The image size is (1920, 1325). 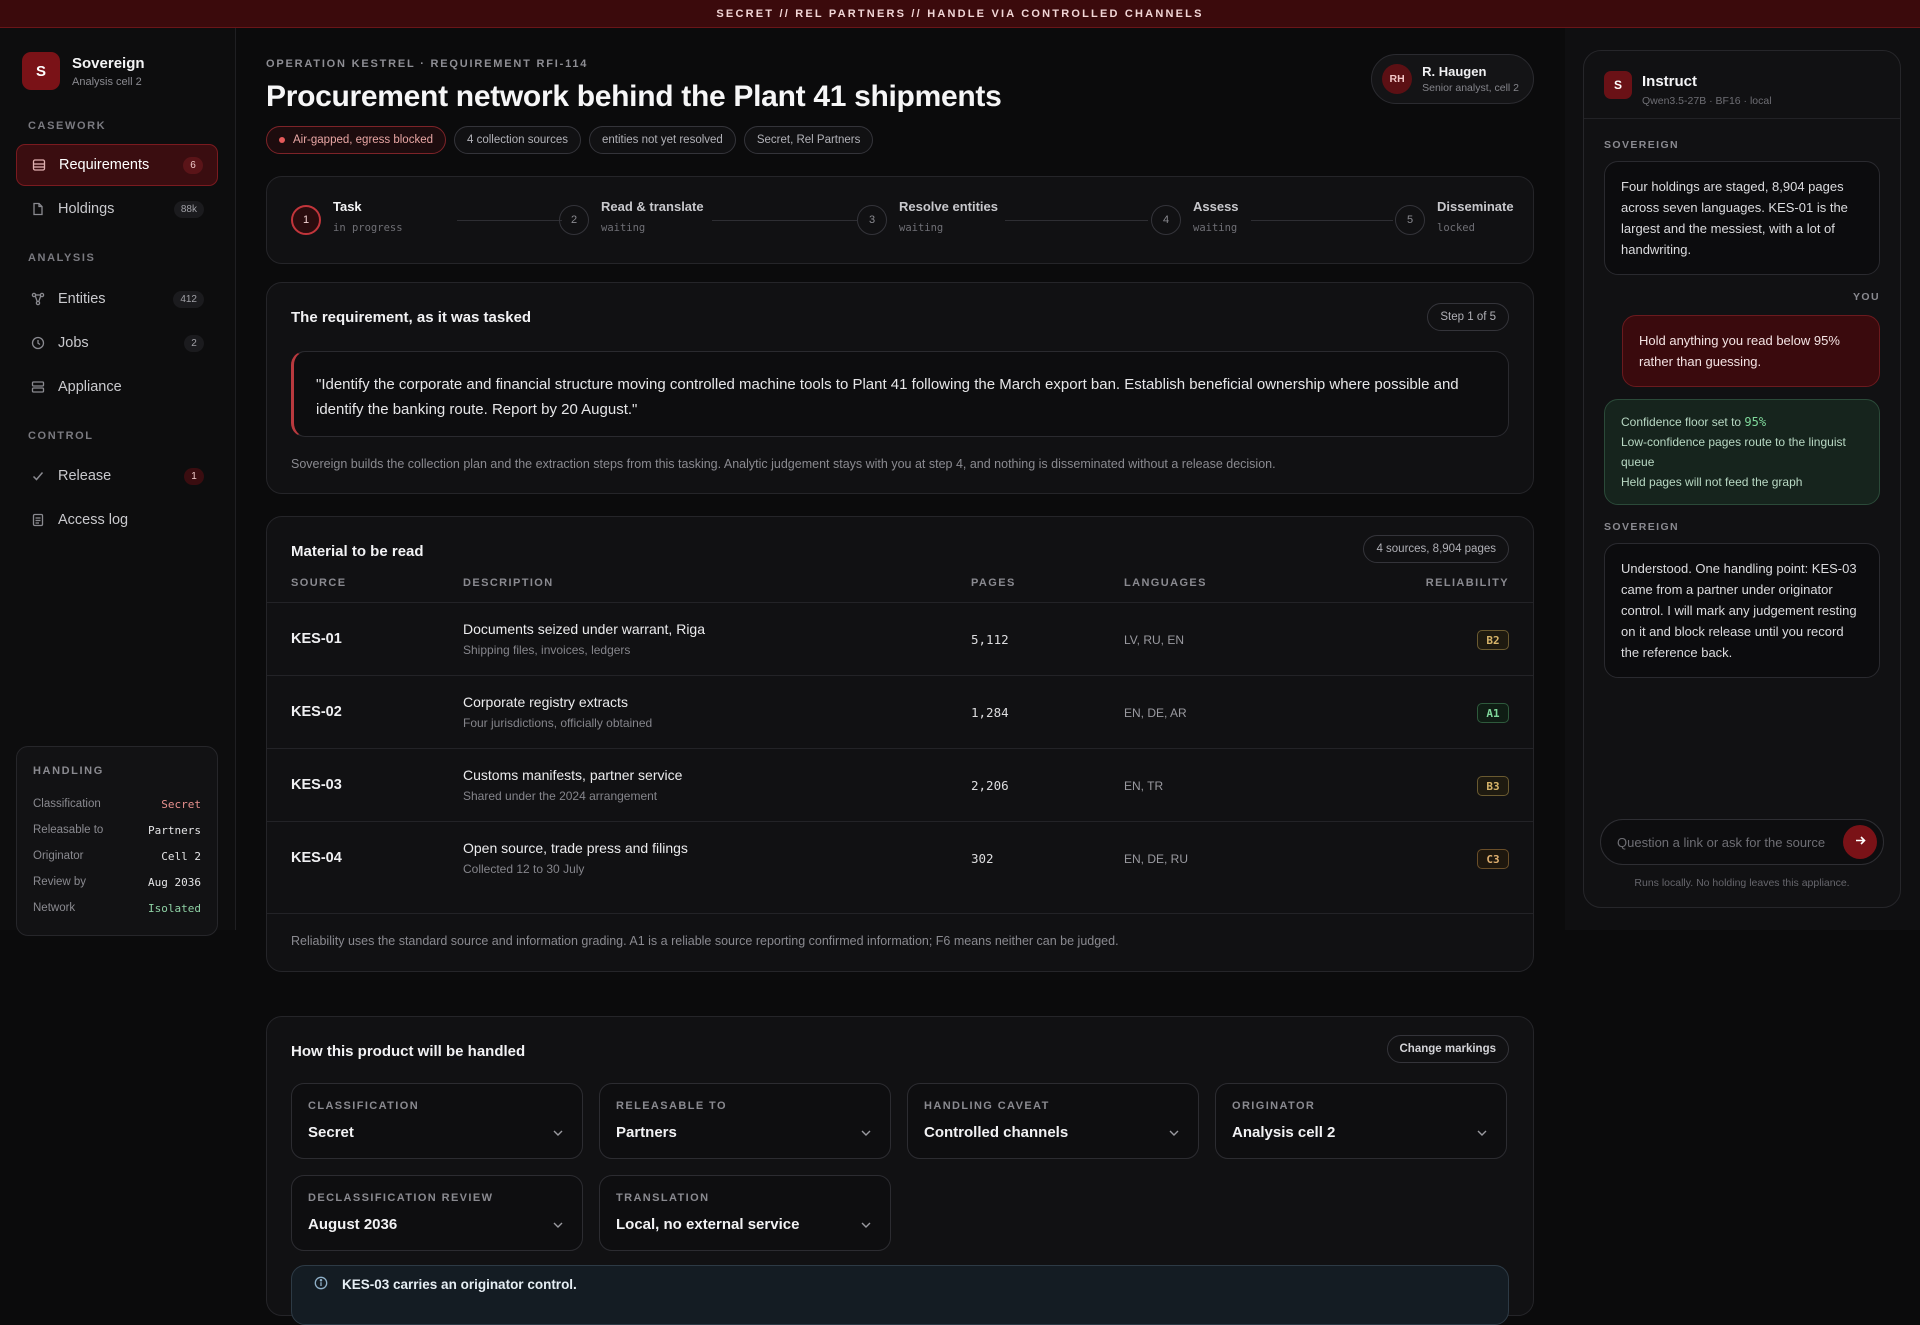 I want to click on handling-value: Partners, so click(x=174, y=830).